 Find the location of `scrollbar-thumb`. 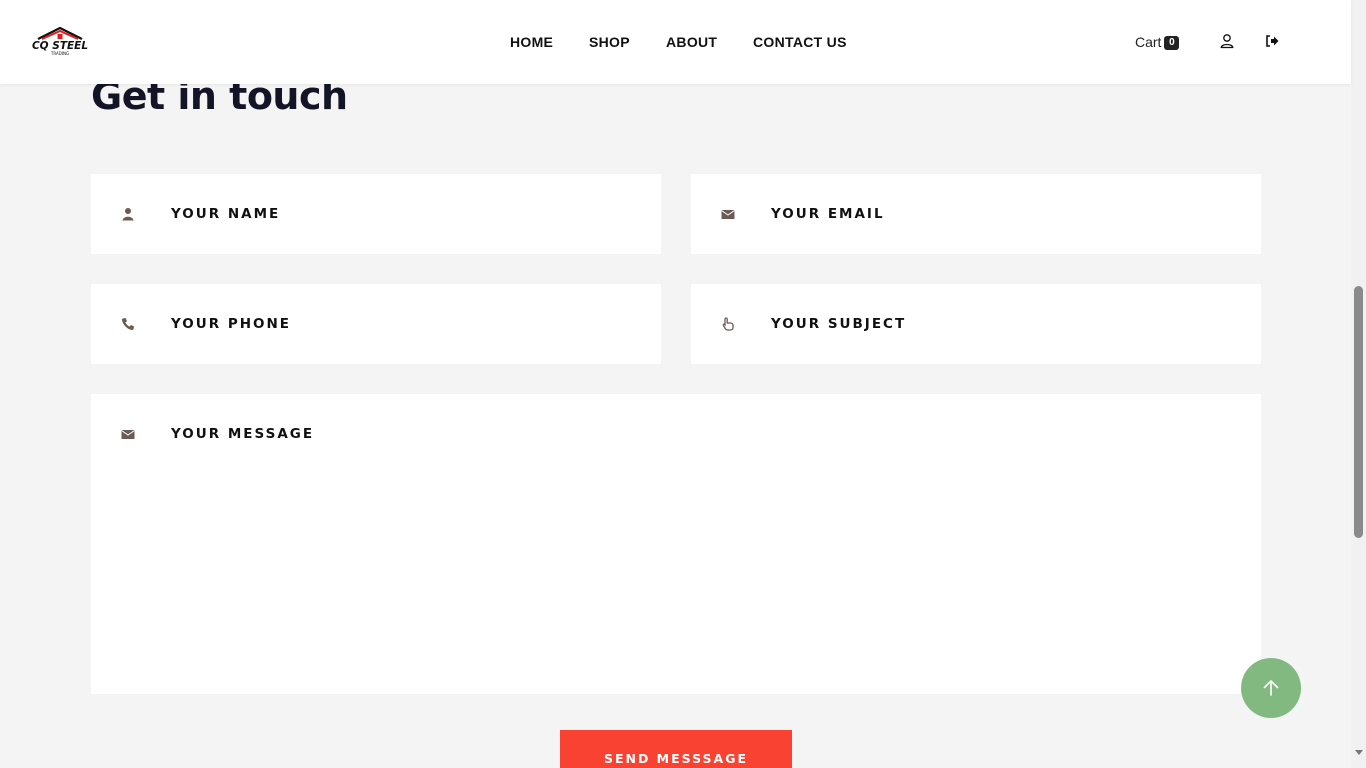

scrollbar-thumb is located at coordinates (1358, 412).